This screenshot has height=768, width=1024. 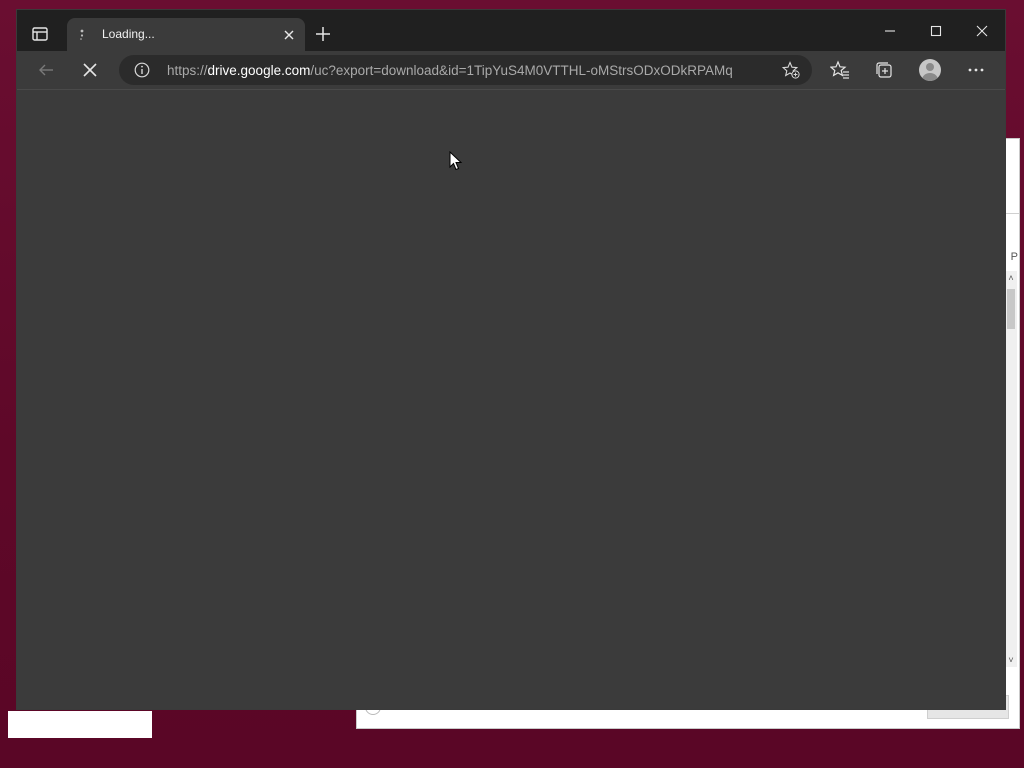 I want to click on background-window-scrollbar: ˄ ˅, so click(x=1011, y=469).